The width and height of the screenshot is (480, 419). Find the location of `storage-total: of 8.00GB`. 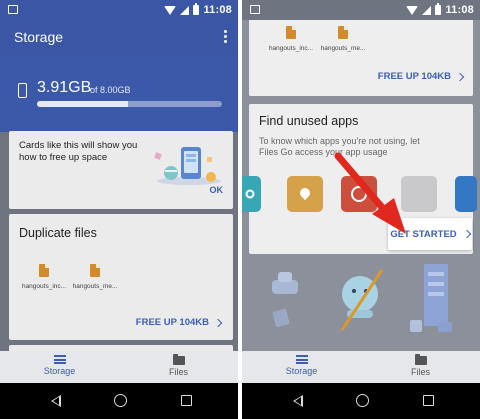

storage-total: of 8.00GB is located at coordinates (110, 90).